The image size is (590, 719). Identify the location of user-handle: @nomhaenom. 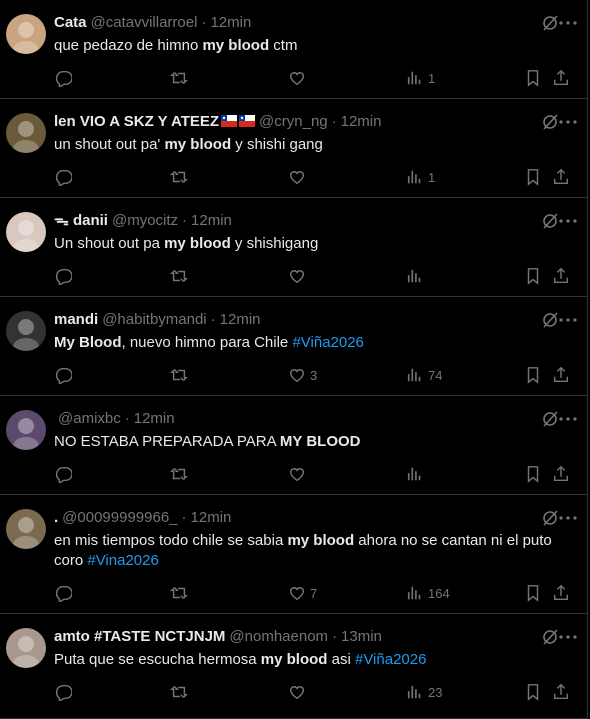
(278, 636).